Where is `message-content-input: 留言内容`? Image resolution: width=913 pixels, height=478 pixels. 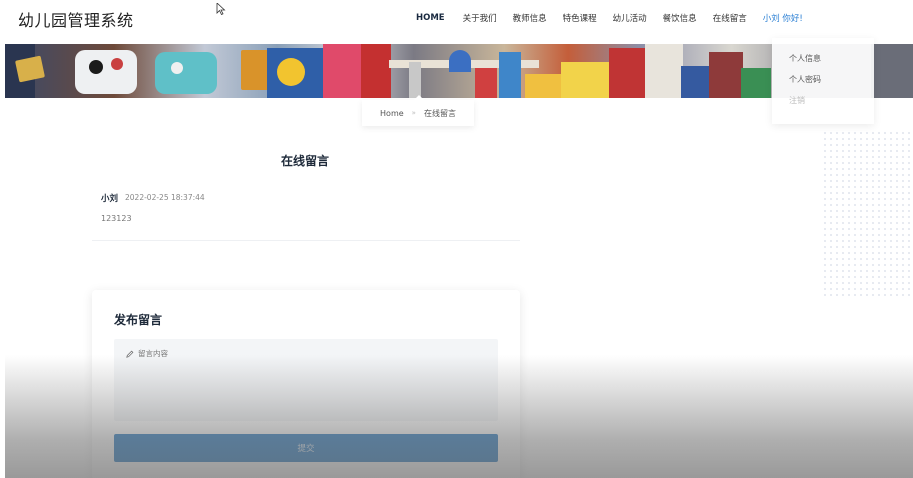
message-content-input: 留言内容 is located at coordinates (306, 380).